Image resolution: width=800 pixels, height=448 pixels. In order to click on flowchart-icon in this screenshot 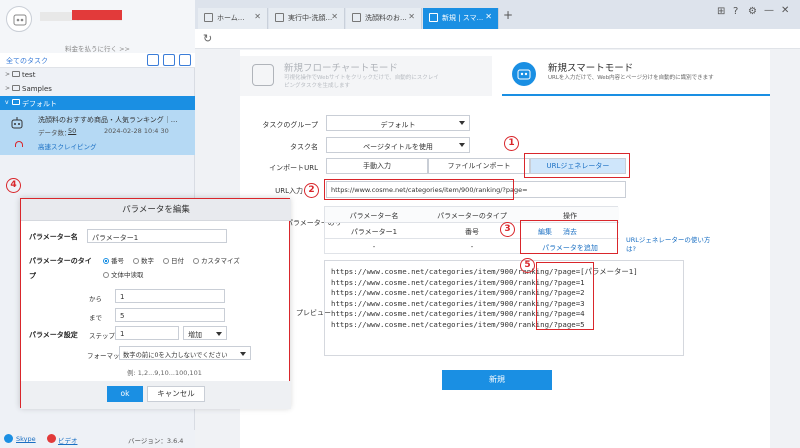, I will do `click(263, 75)`.